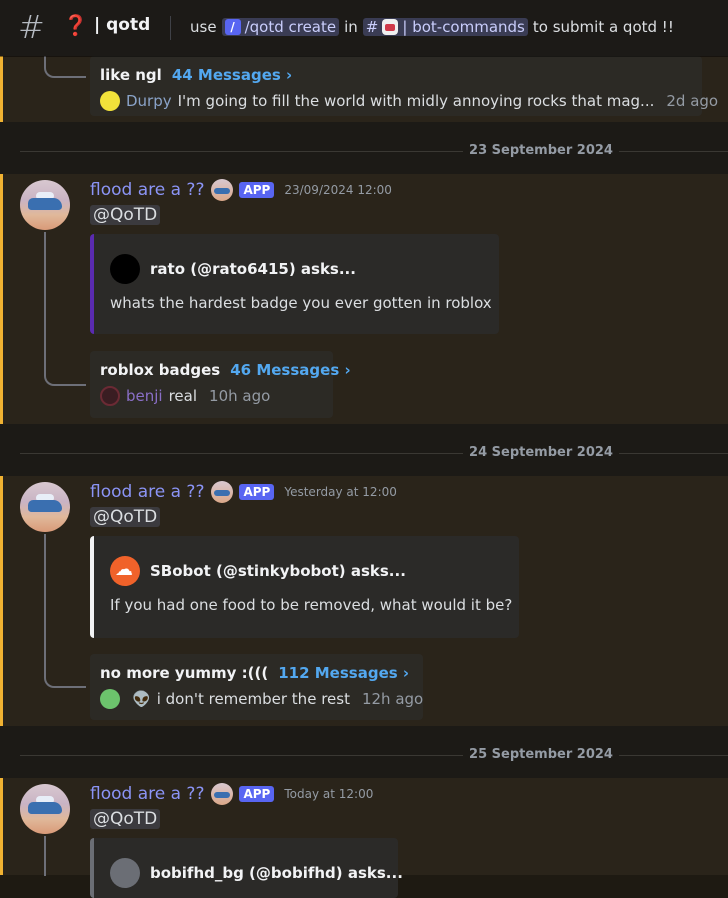 This screenshot has width=728, height=898. I want to click on thread-last-user: benji, so click(144, 396).